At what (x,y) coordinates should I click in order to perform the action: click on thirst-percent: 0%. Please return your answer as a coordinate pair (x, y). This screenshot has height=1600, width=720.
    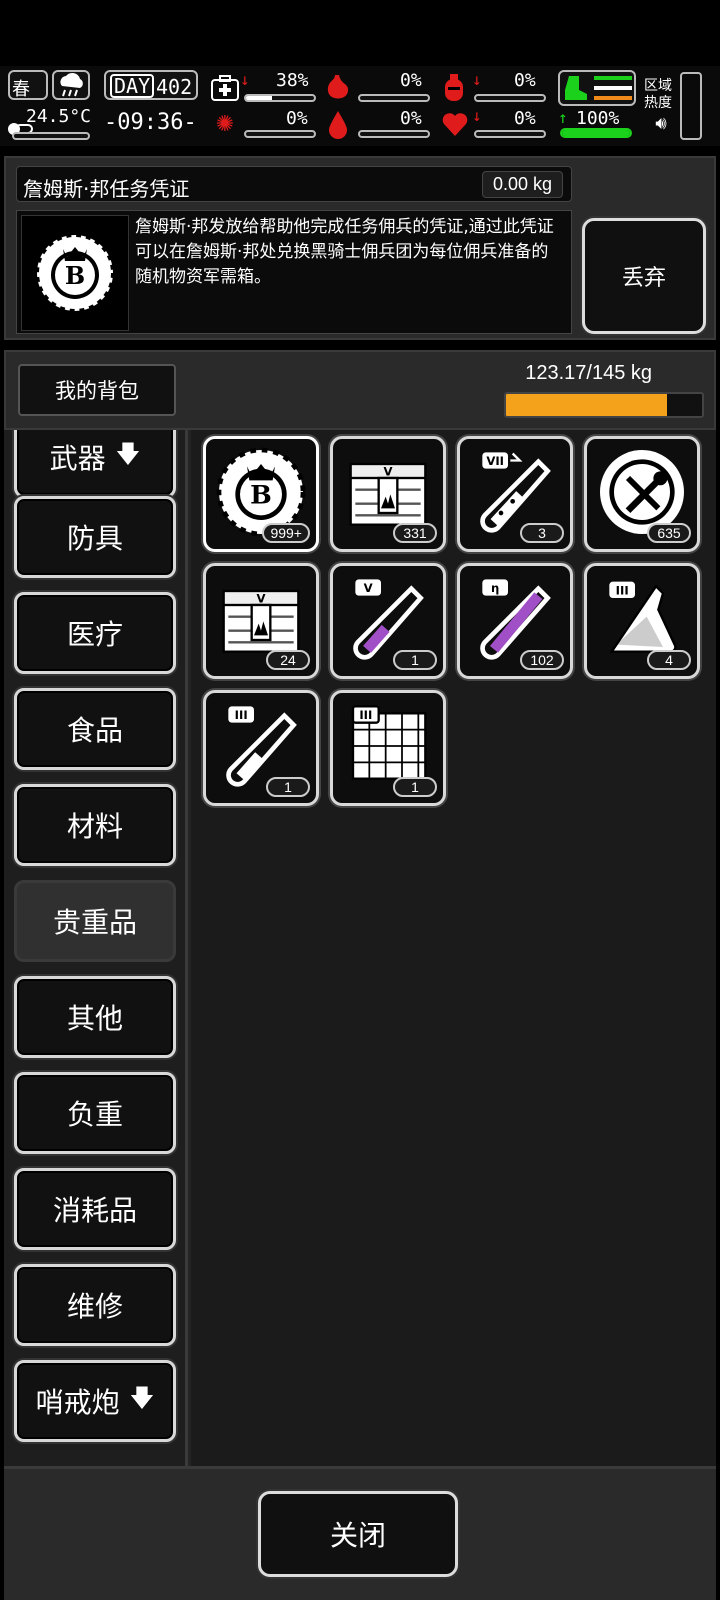
    Looking at the image, I should click on (525, 80).